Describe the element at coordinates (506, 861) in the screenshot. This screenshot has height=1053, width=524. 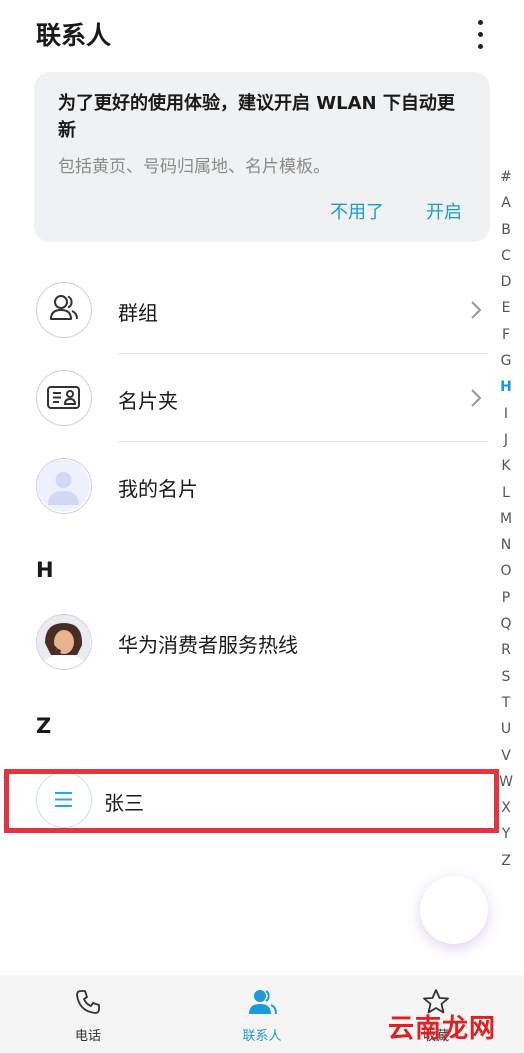
I see `index-letter: Z` at that location.